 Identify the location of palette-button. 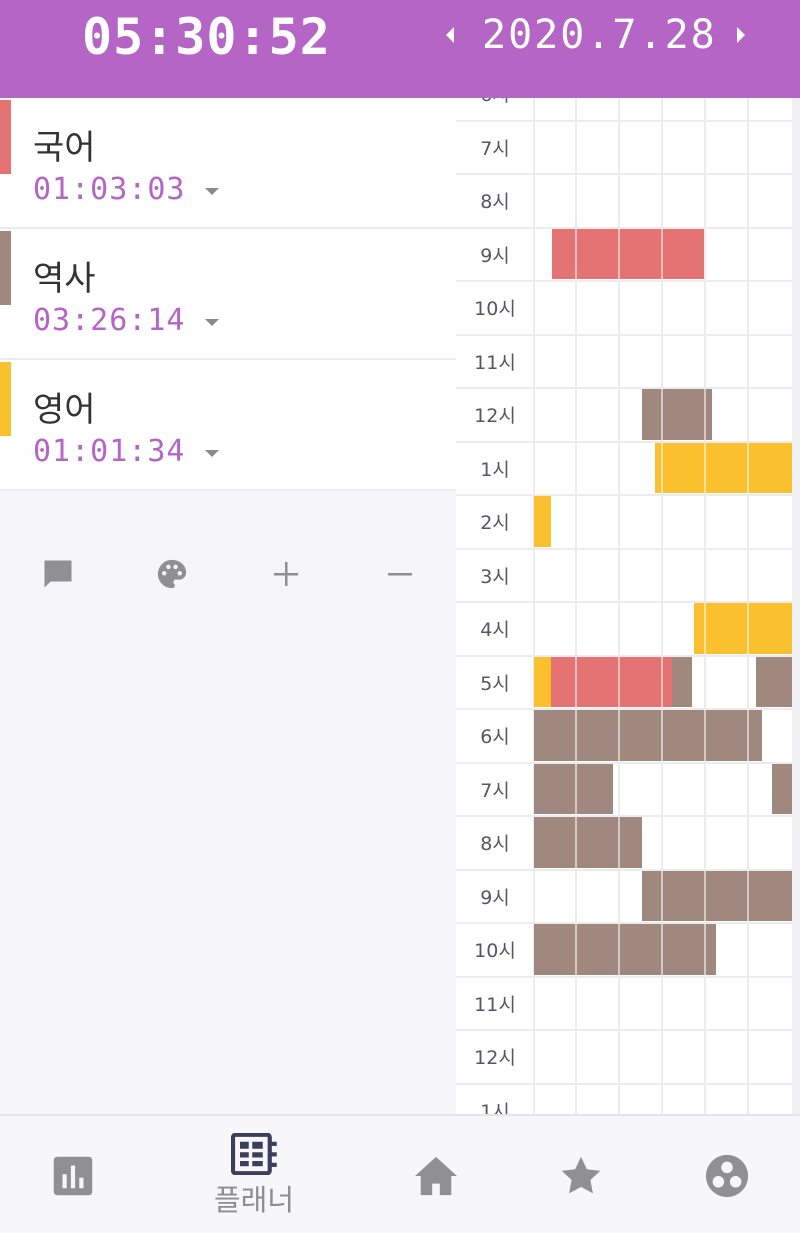
(172, 574).